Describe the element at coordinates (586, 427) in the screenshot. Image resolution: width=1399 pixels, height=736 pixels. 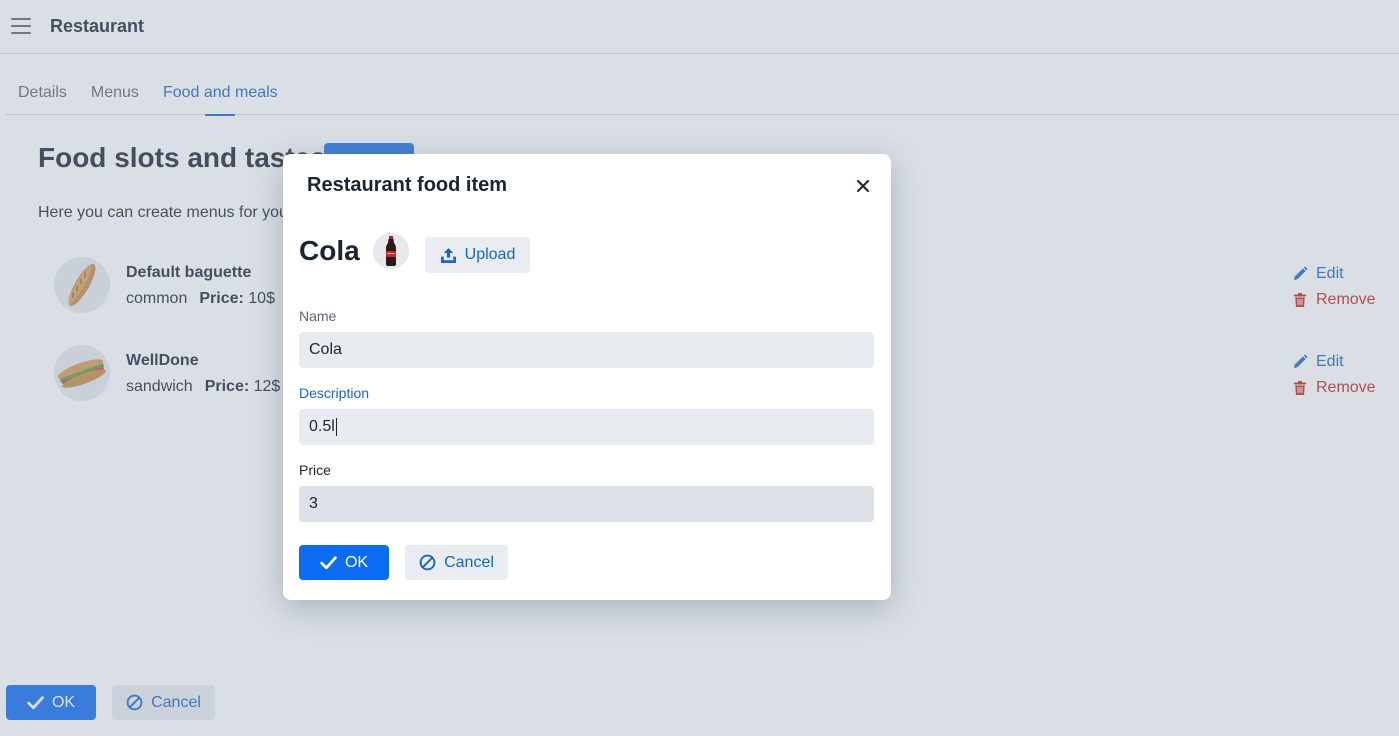
I see `description-input: 0.5l` at that location.